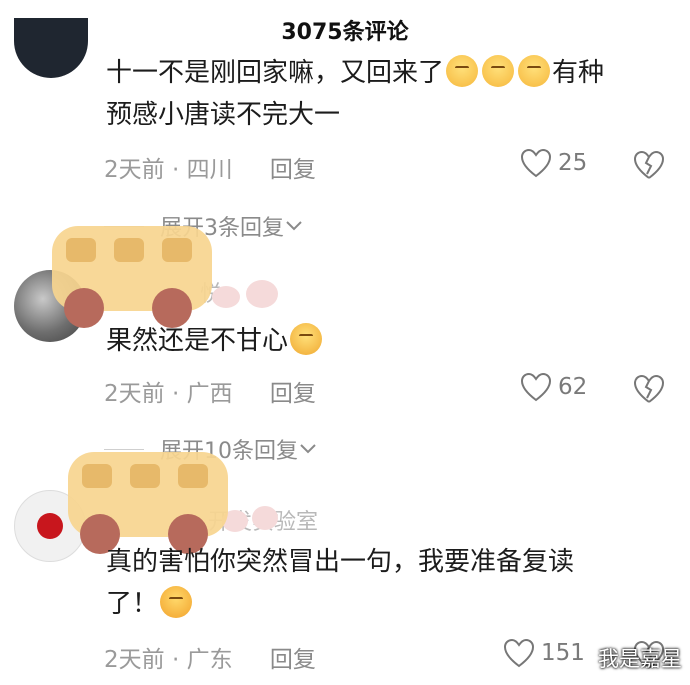 The width and height of the screenshot is (690, 685). I want to click on like-count: 151, so click(563, 653).